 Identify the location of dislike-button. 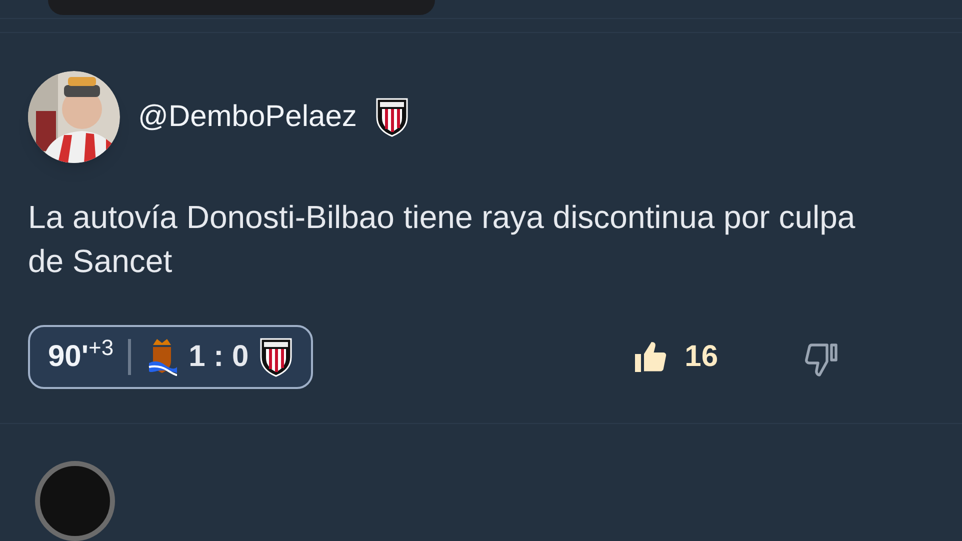
(821, 360).